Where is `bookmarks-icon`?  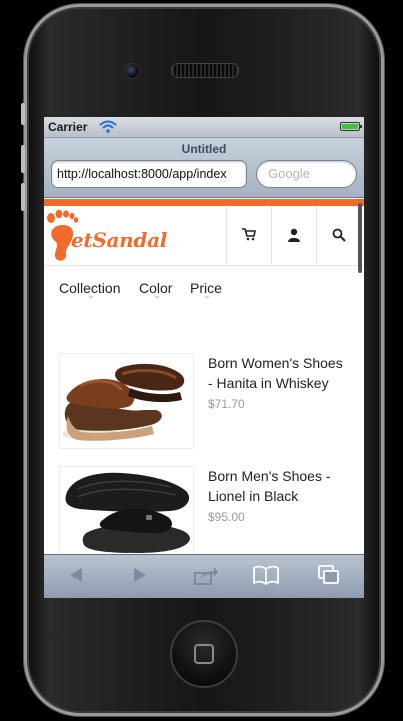 bookmarks-icon is located at coordinates (266, 575).